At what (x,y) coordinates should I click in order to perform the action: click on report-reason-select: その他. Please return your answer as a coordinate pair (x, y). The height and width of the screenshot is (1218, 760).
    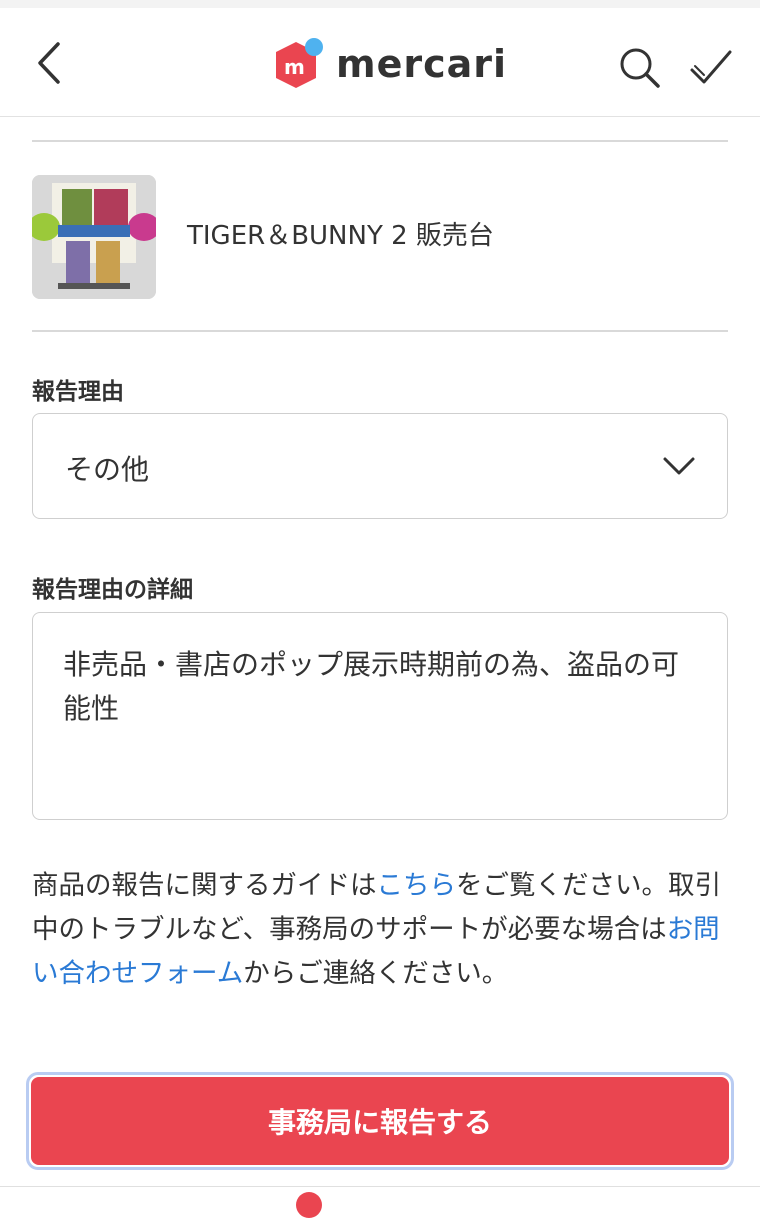
    Looking at the image, I should click on (380, 466).